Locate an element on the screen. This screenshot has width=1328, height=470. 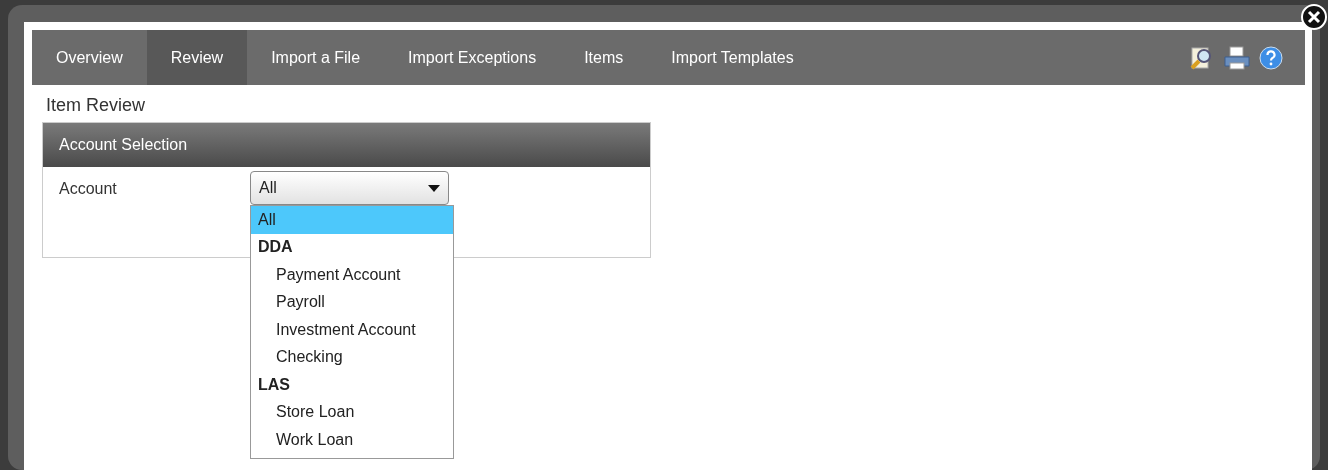
nav-tab: Import Exceptions is located at coordinates (472, 57).